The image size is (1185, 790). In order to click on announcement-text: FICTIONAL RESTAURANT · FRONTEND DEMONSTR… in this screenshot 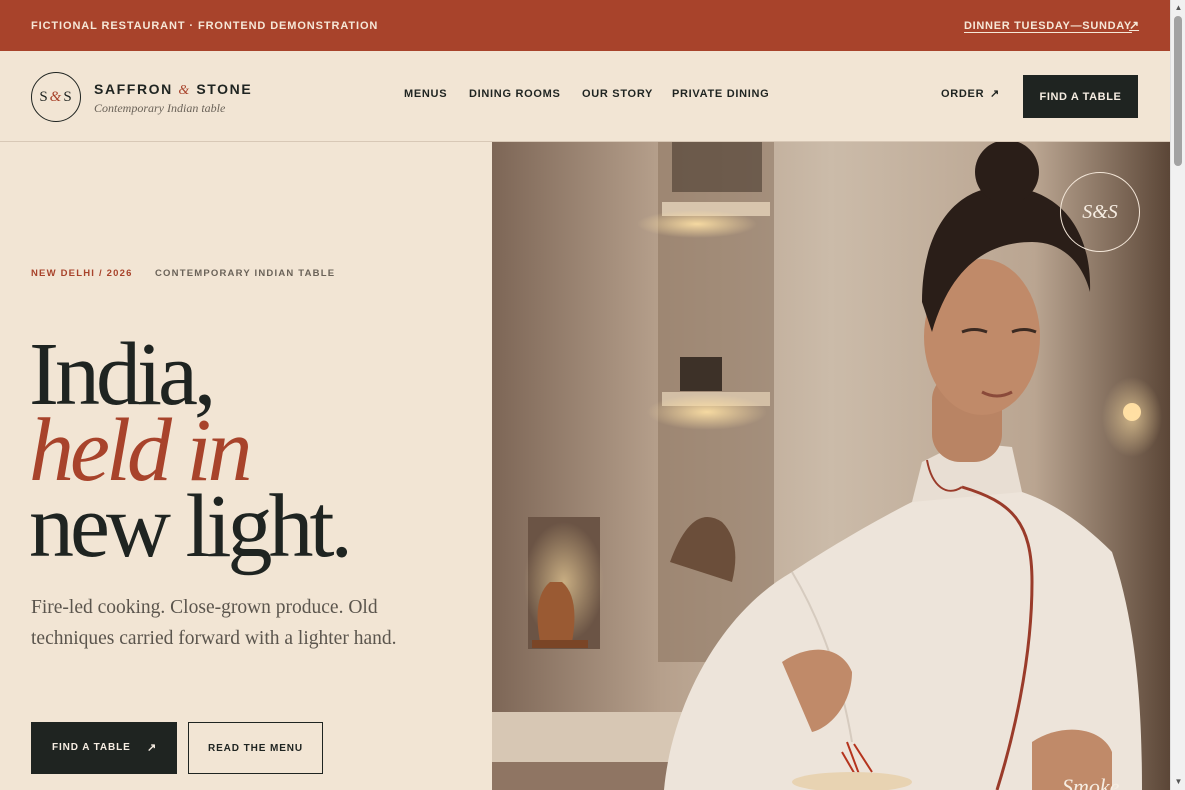, I will do `click(205, 26)`.